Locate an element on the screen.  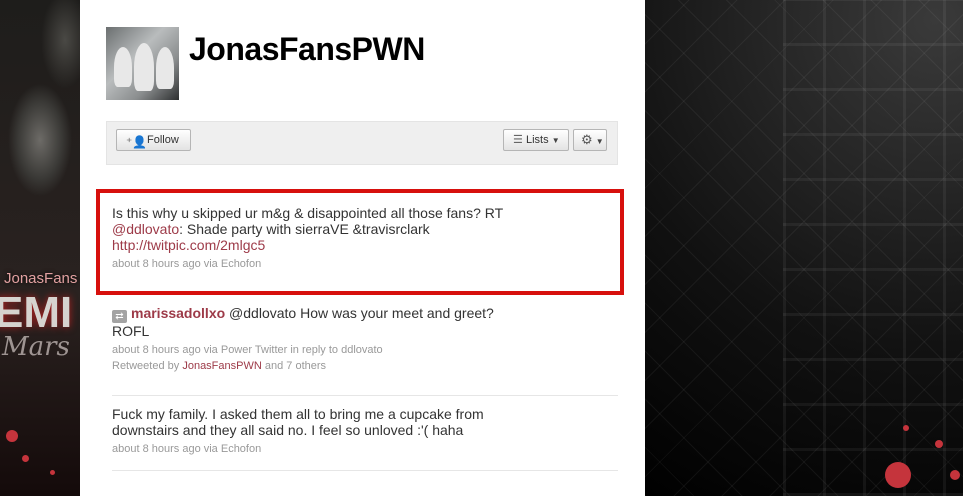
profile-action-bar: ⁺👤 Follow ☰ Lists ▼ ⚙ ▼ is located at coordinates (362, 143).